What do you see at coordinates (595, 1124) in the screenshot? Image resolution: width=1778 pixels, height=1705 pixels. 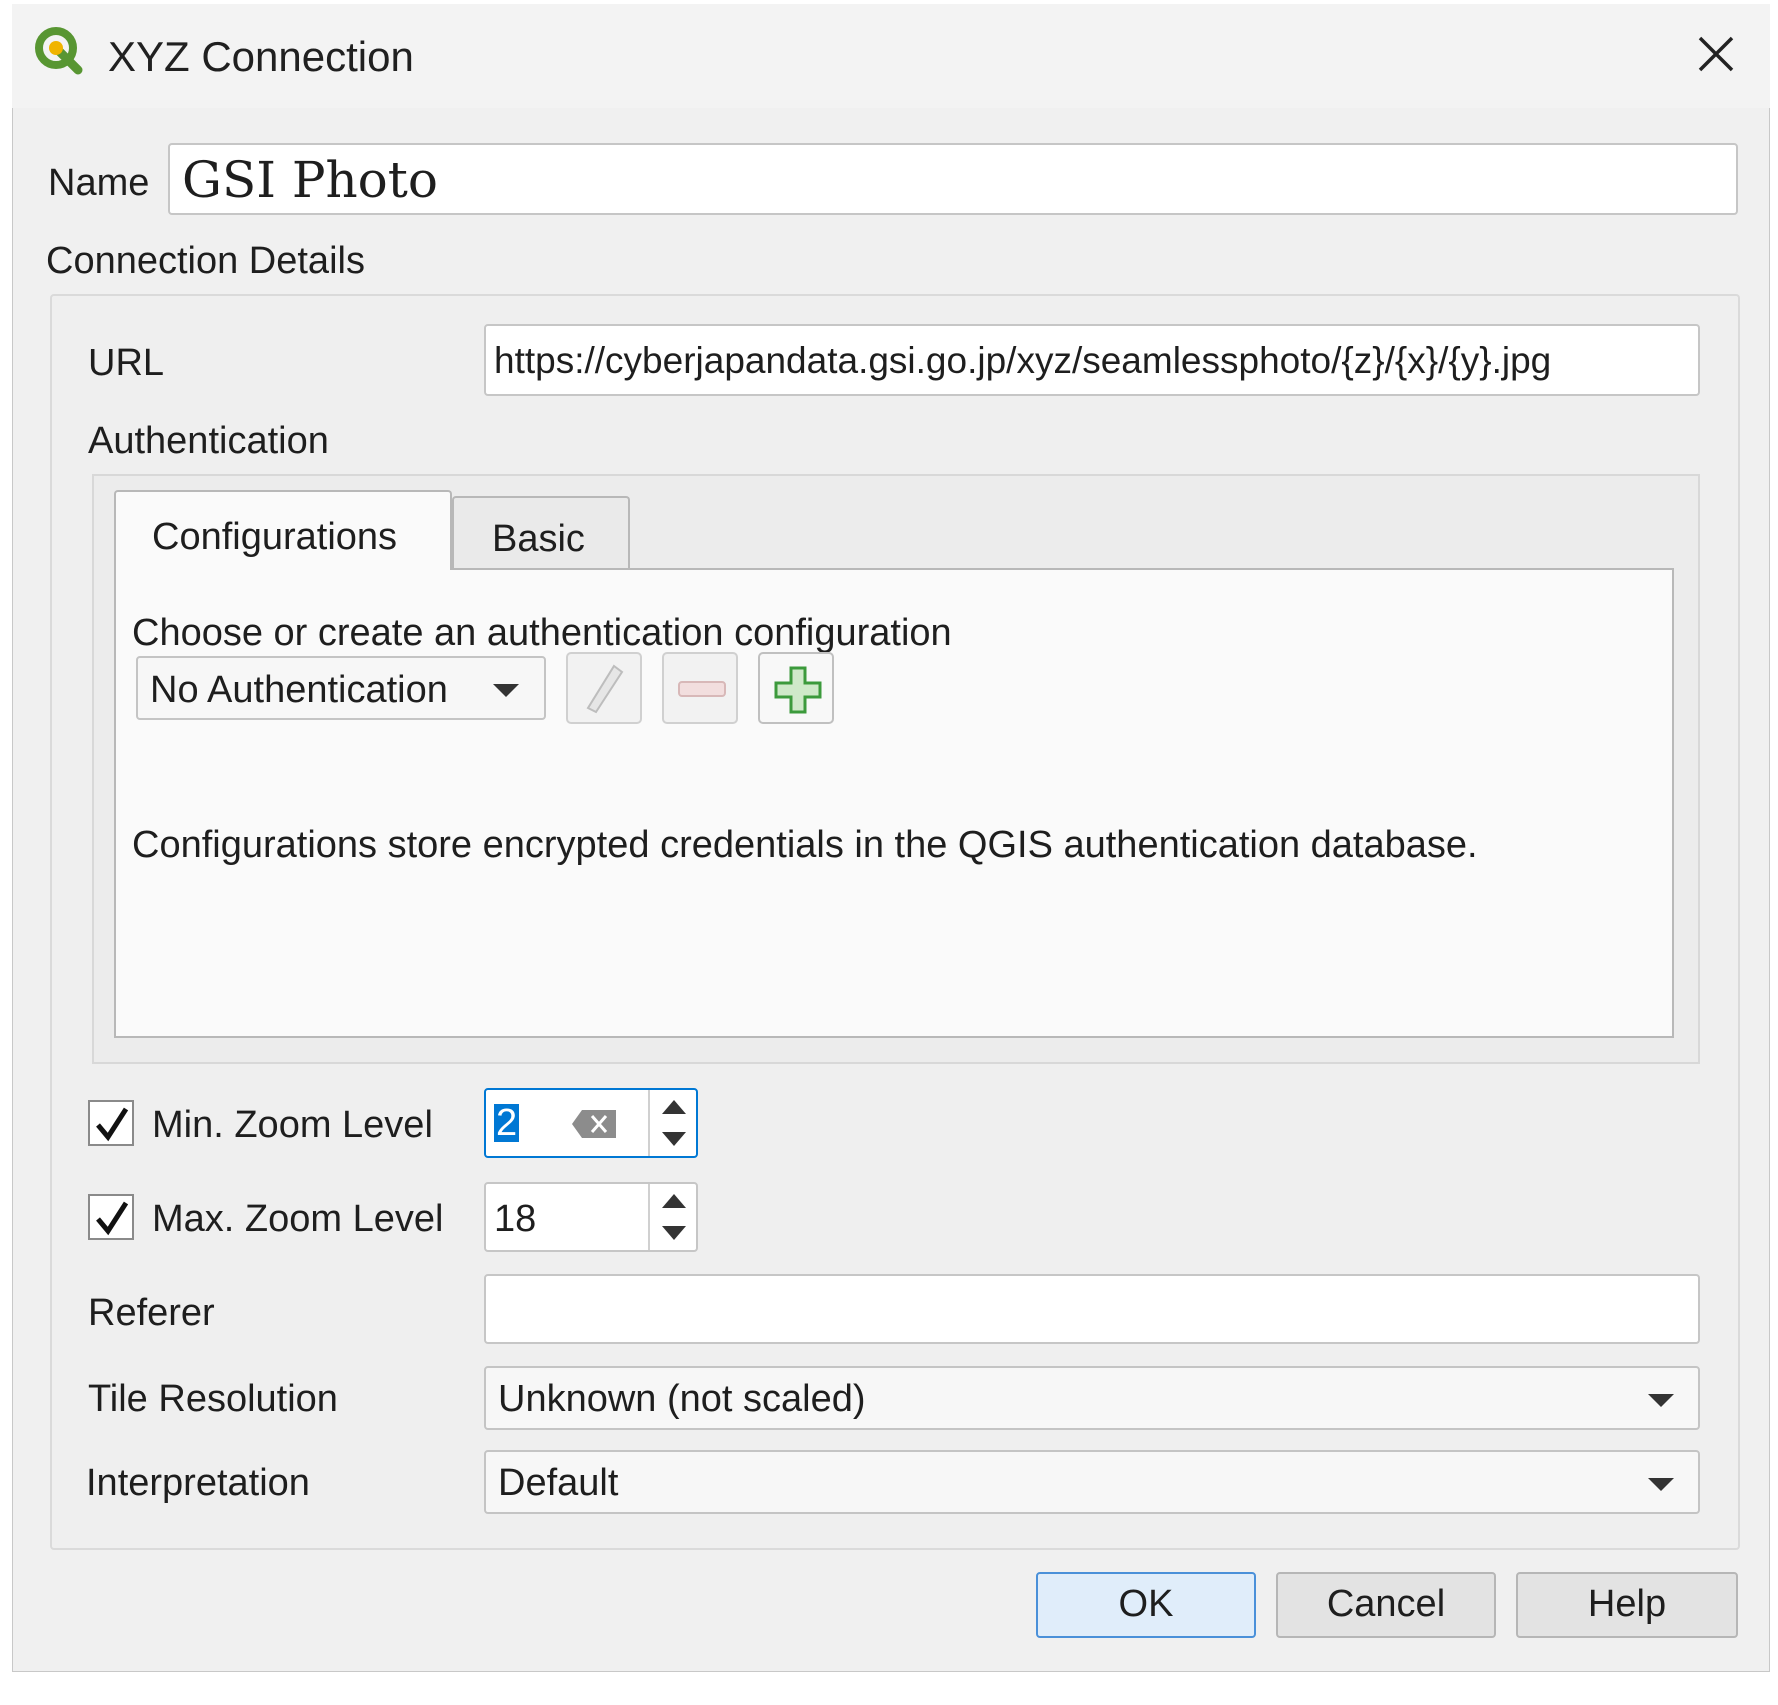 I see `clear-icon` at bounding box center [595, 1124].